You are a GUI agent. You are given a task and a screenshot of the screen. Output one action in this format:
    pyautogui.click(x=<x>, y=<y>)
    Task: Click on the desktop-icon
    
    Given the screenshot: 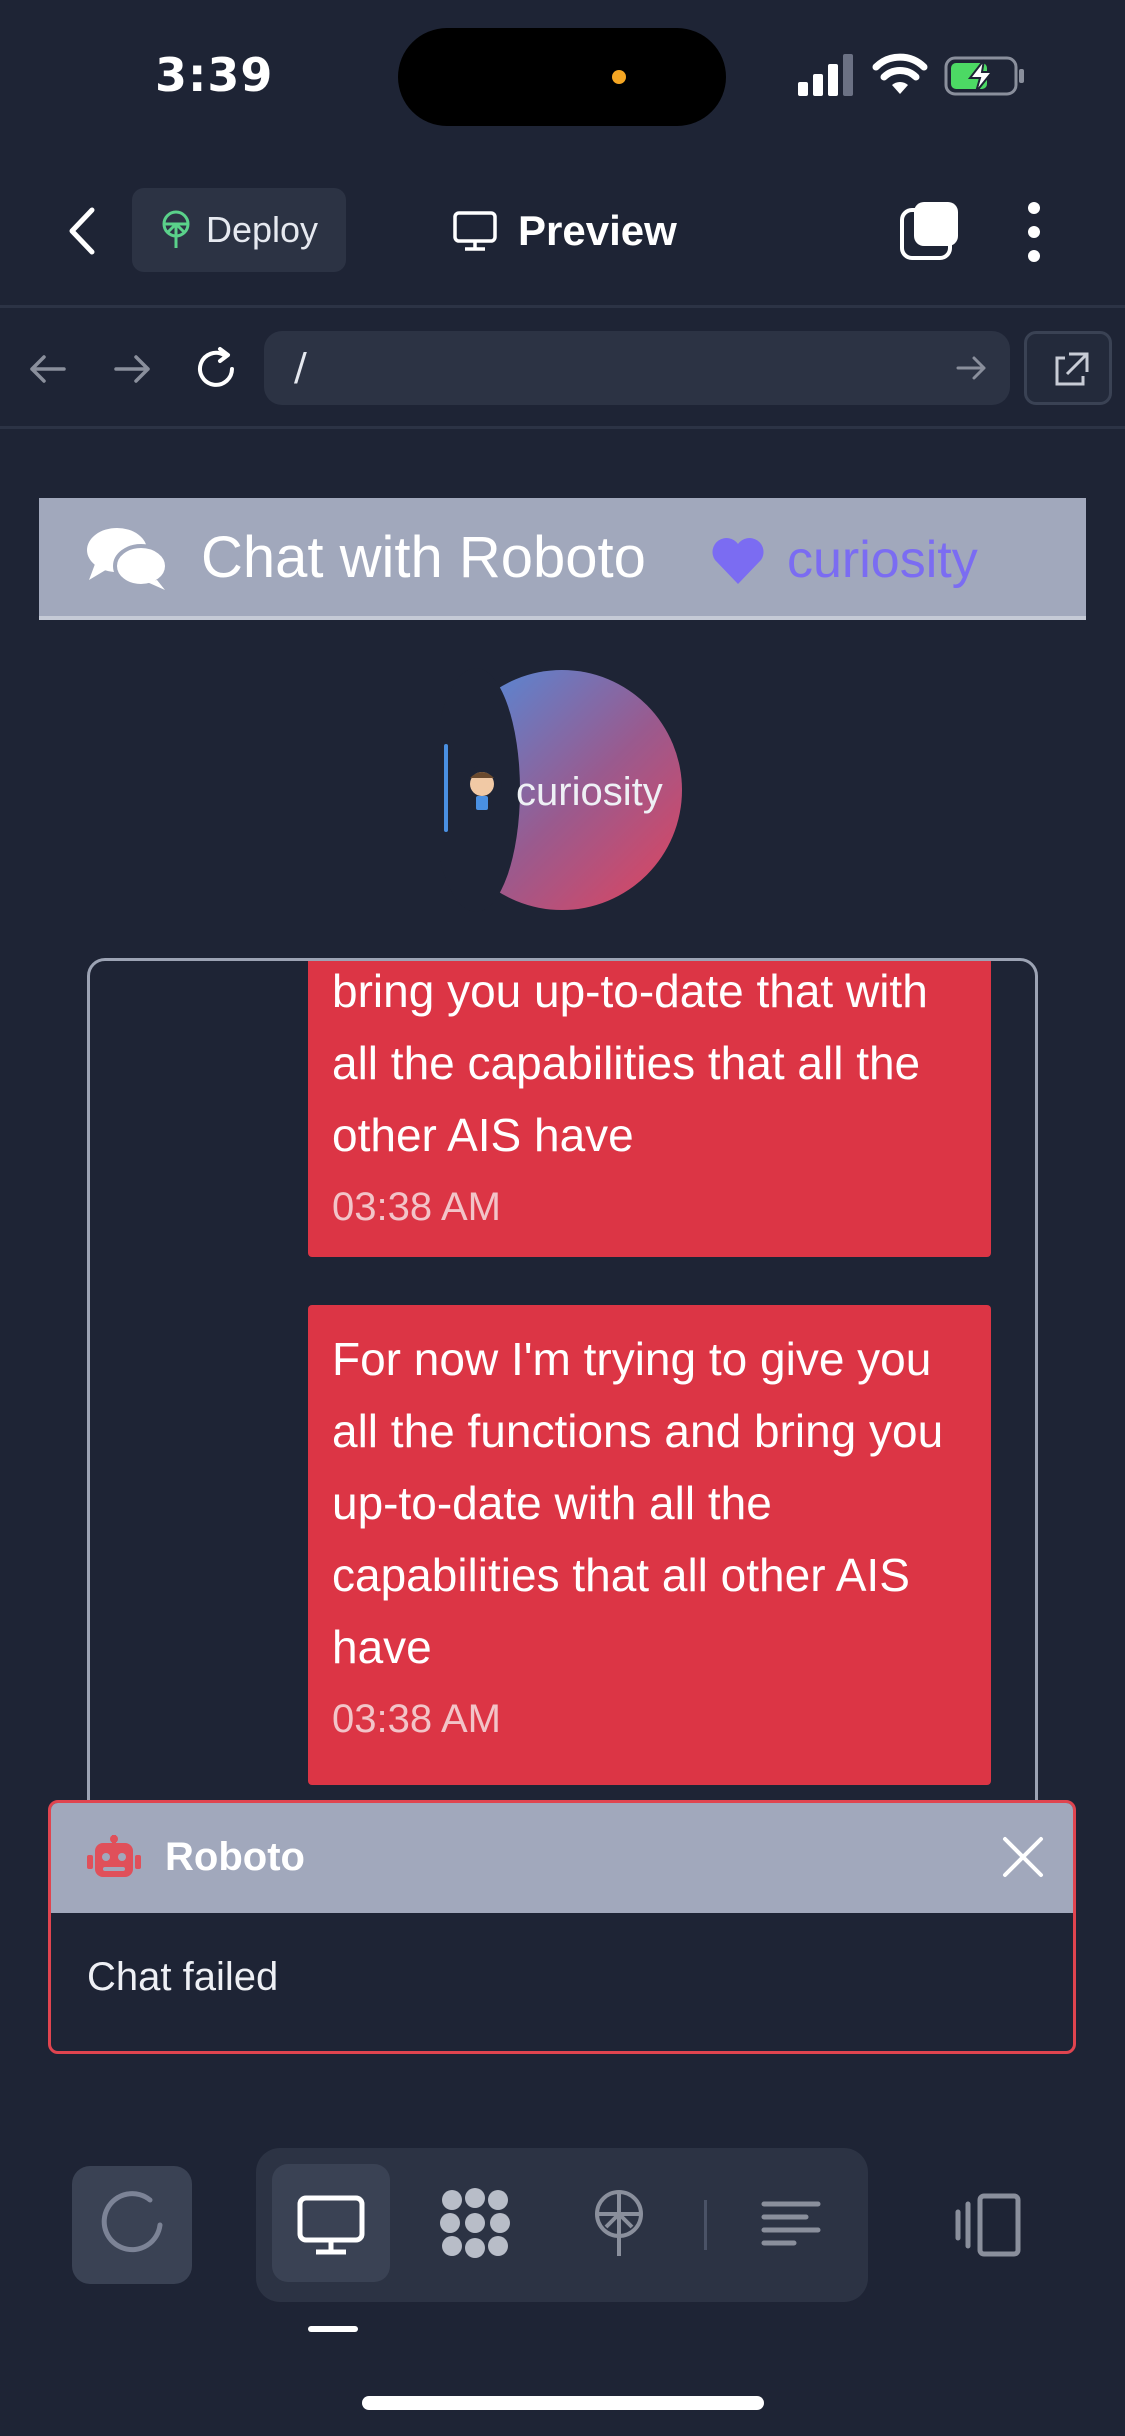 What is the action you would take?
    pyautogui.click(x=331, y=2225)
    